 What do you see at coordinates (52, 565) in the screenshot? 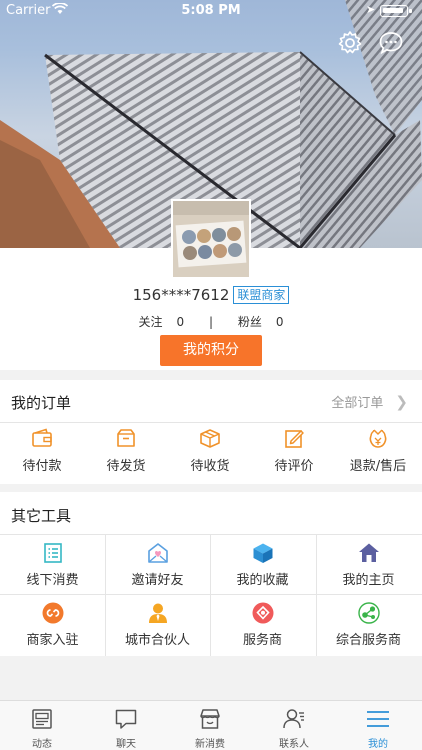
I see `tool-offline-spending: 线下消费` at bounding box center [52, 565].